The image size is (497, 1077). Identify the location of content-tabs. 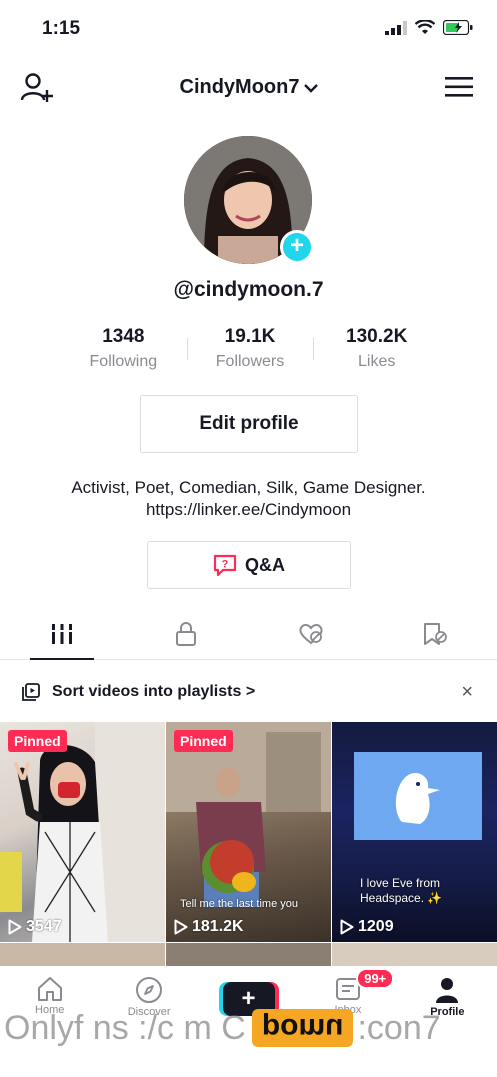
(248, 634).